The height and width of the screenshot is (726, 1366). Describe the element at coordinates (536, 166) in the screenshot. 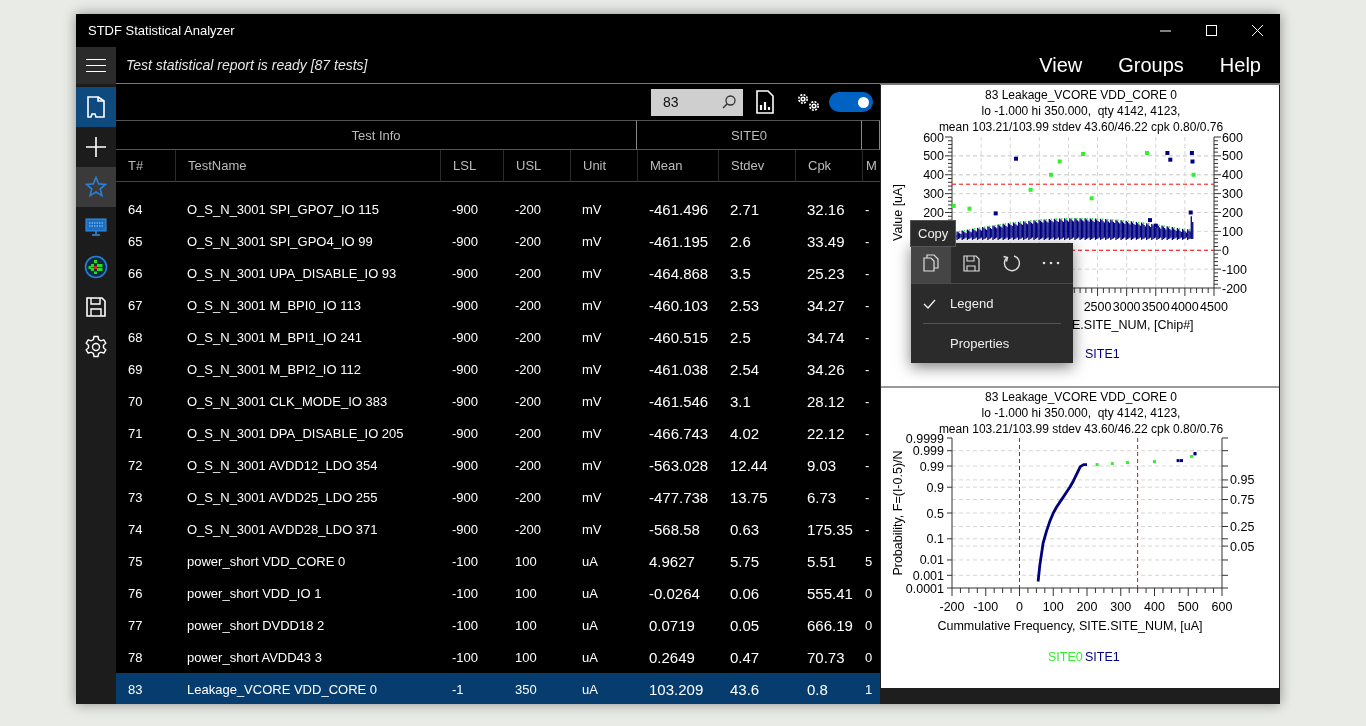

I see `column-header: USL` at that location.